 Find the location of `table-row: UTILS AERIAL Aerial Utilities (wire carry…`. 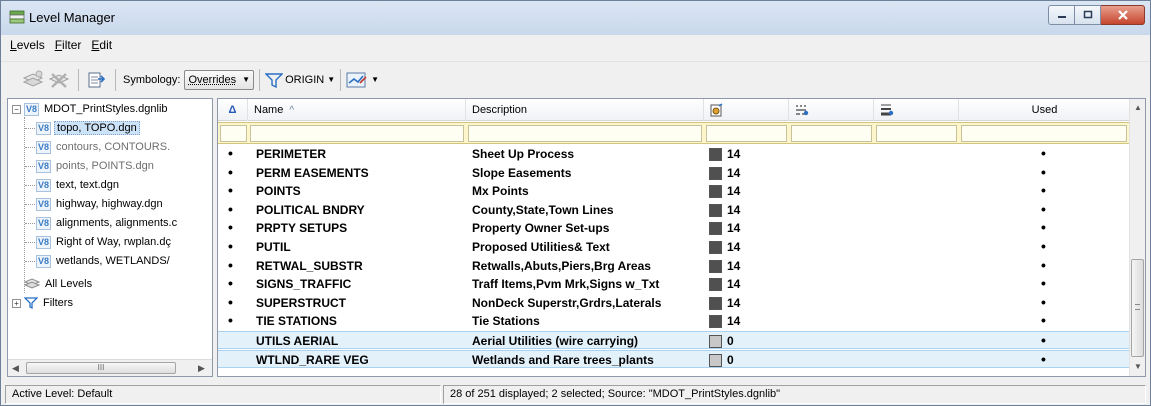

table-row: UTILS AERIAL Aerial Utilities (wire carry… is located at coordinates (674, 340).